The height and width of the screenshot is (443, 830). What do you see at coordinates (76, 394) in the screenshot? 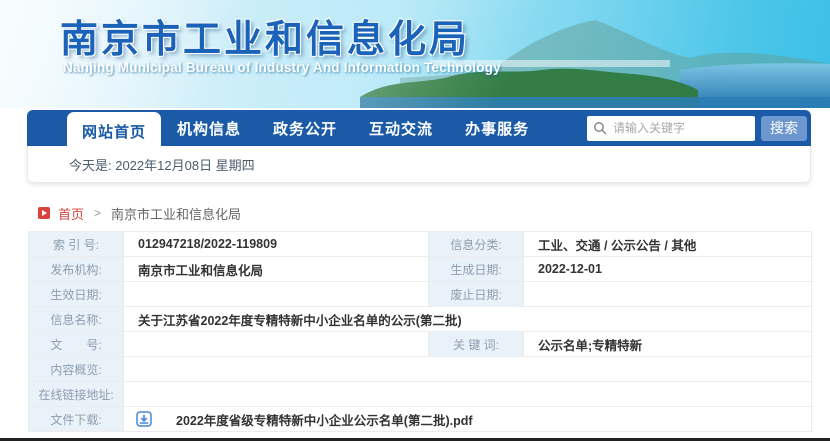
I see `label-online-link: 在线链接地址:` at bounding box center [76, 394].